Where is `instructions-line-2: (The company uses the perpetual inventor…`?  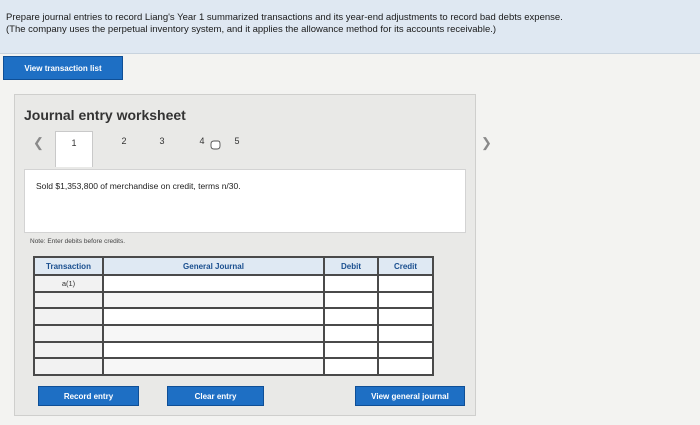 instructions-line-2: (The company uses the perpetual inventor… is located at coordinates (251, 29).